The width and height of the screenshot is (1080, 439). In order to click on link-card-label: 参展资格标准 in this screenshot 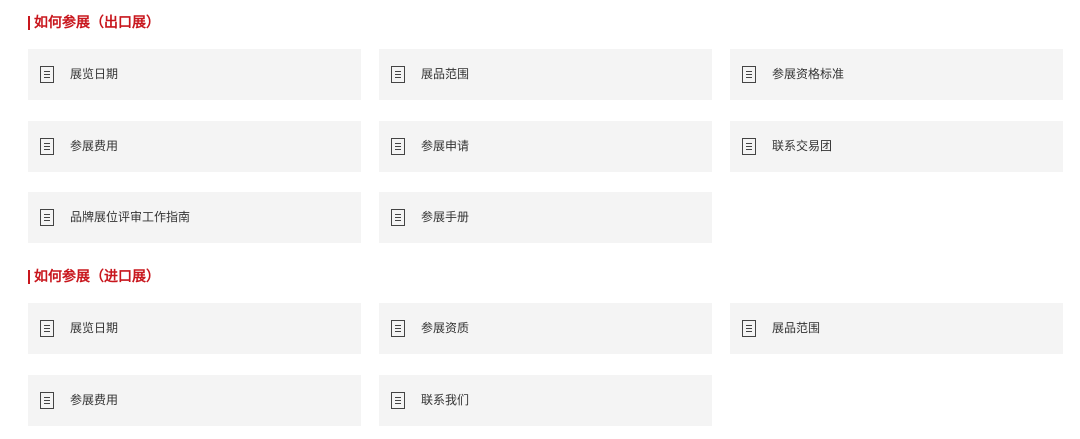, I will do `click(808, 74)`.